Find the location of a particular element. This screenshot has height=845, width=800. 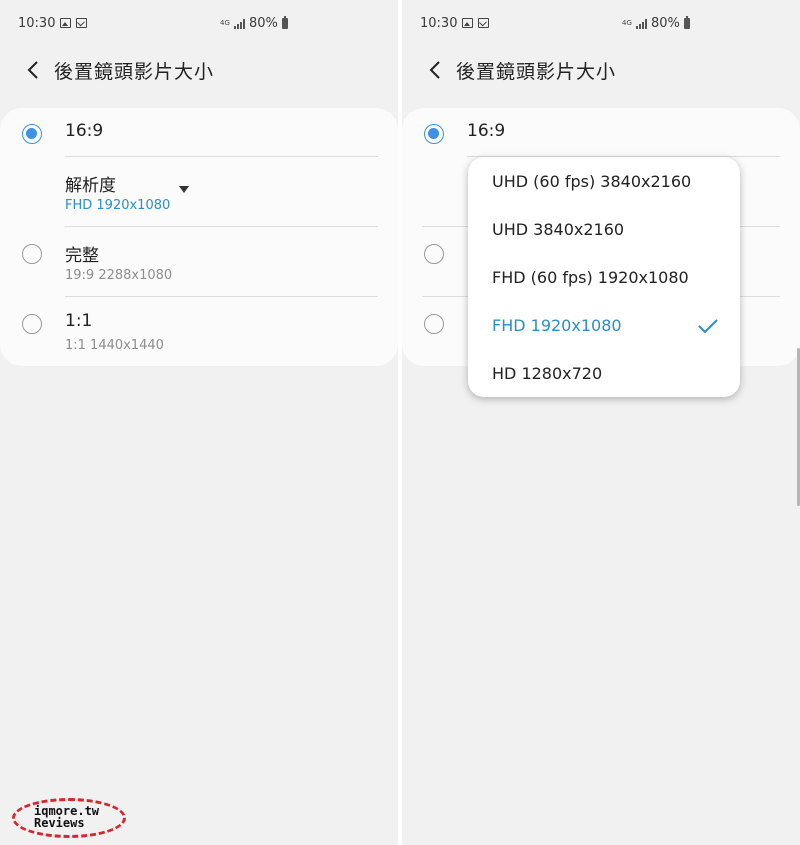

dropdown-option: UHD 3840x2160 is located at coordinates (558, 229).